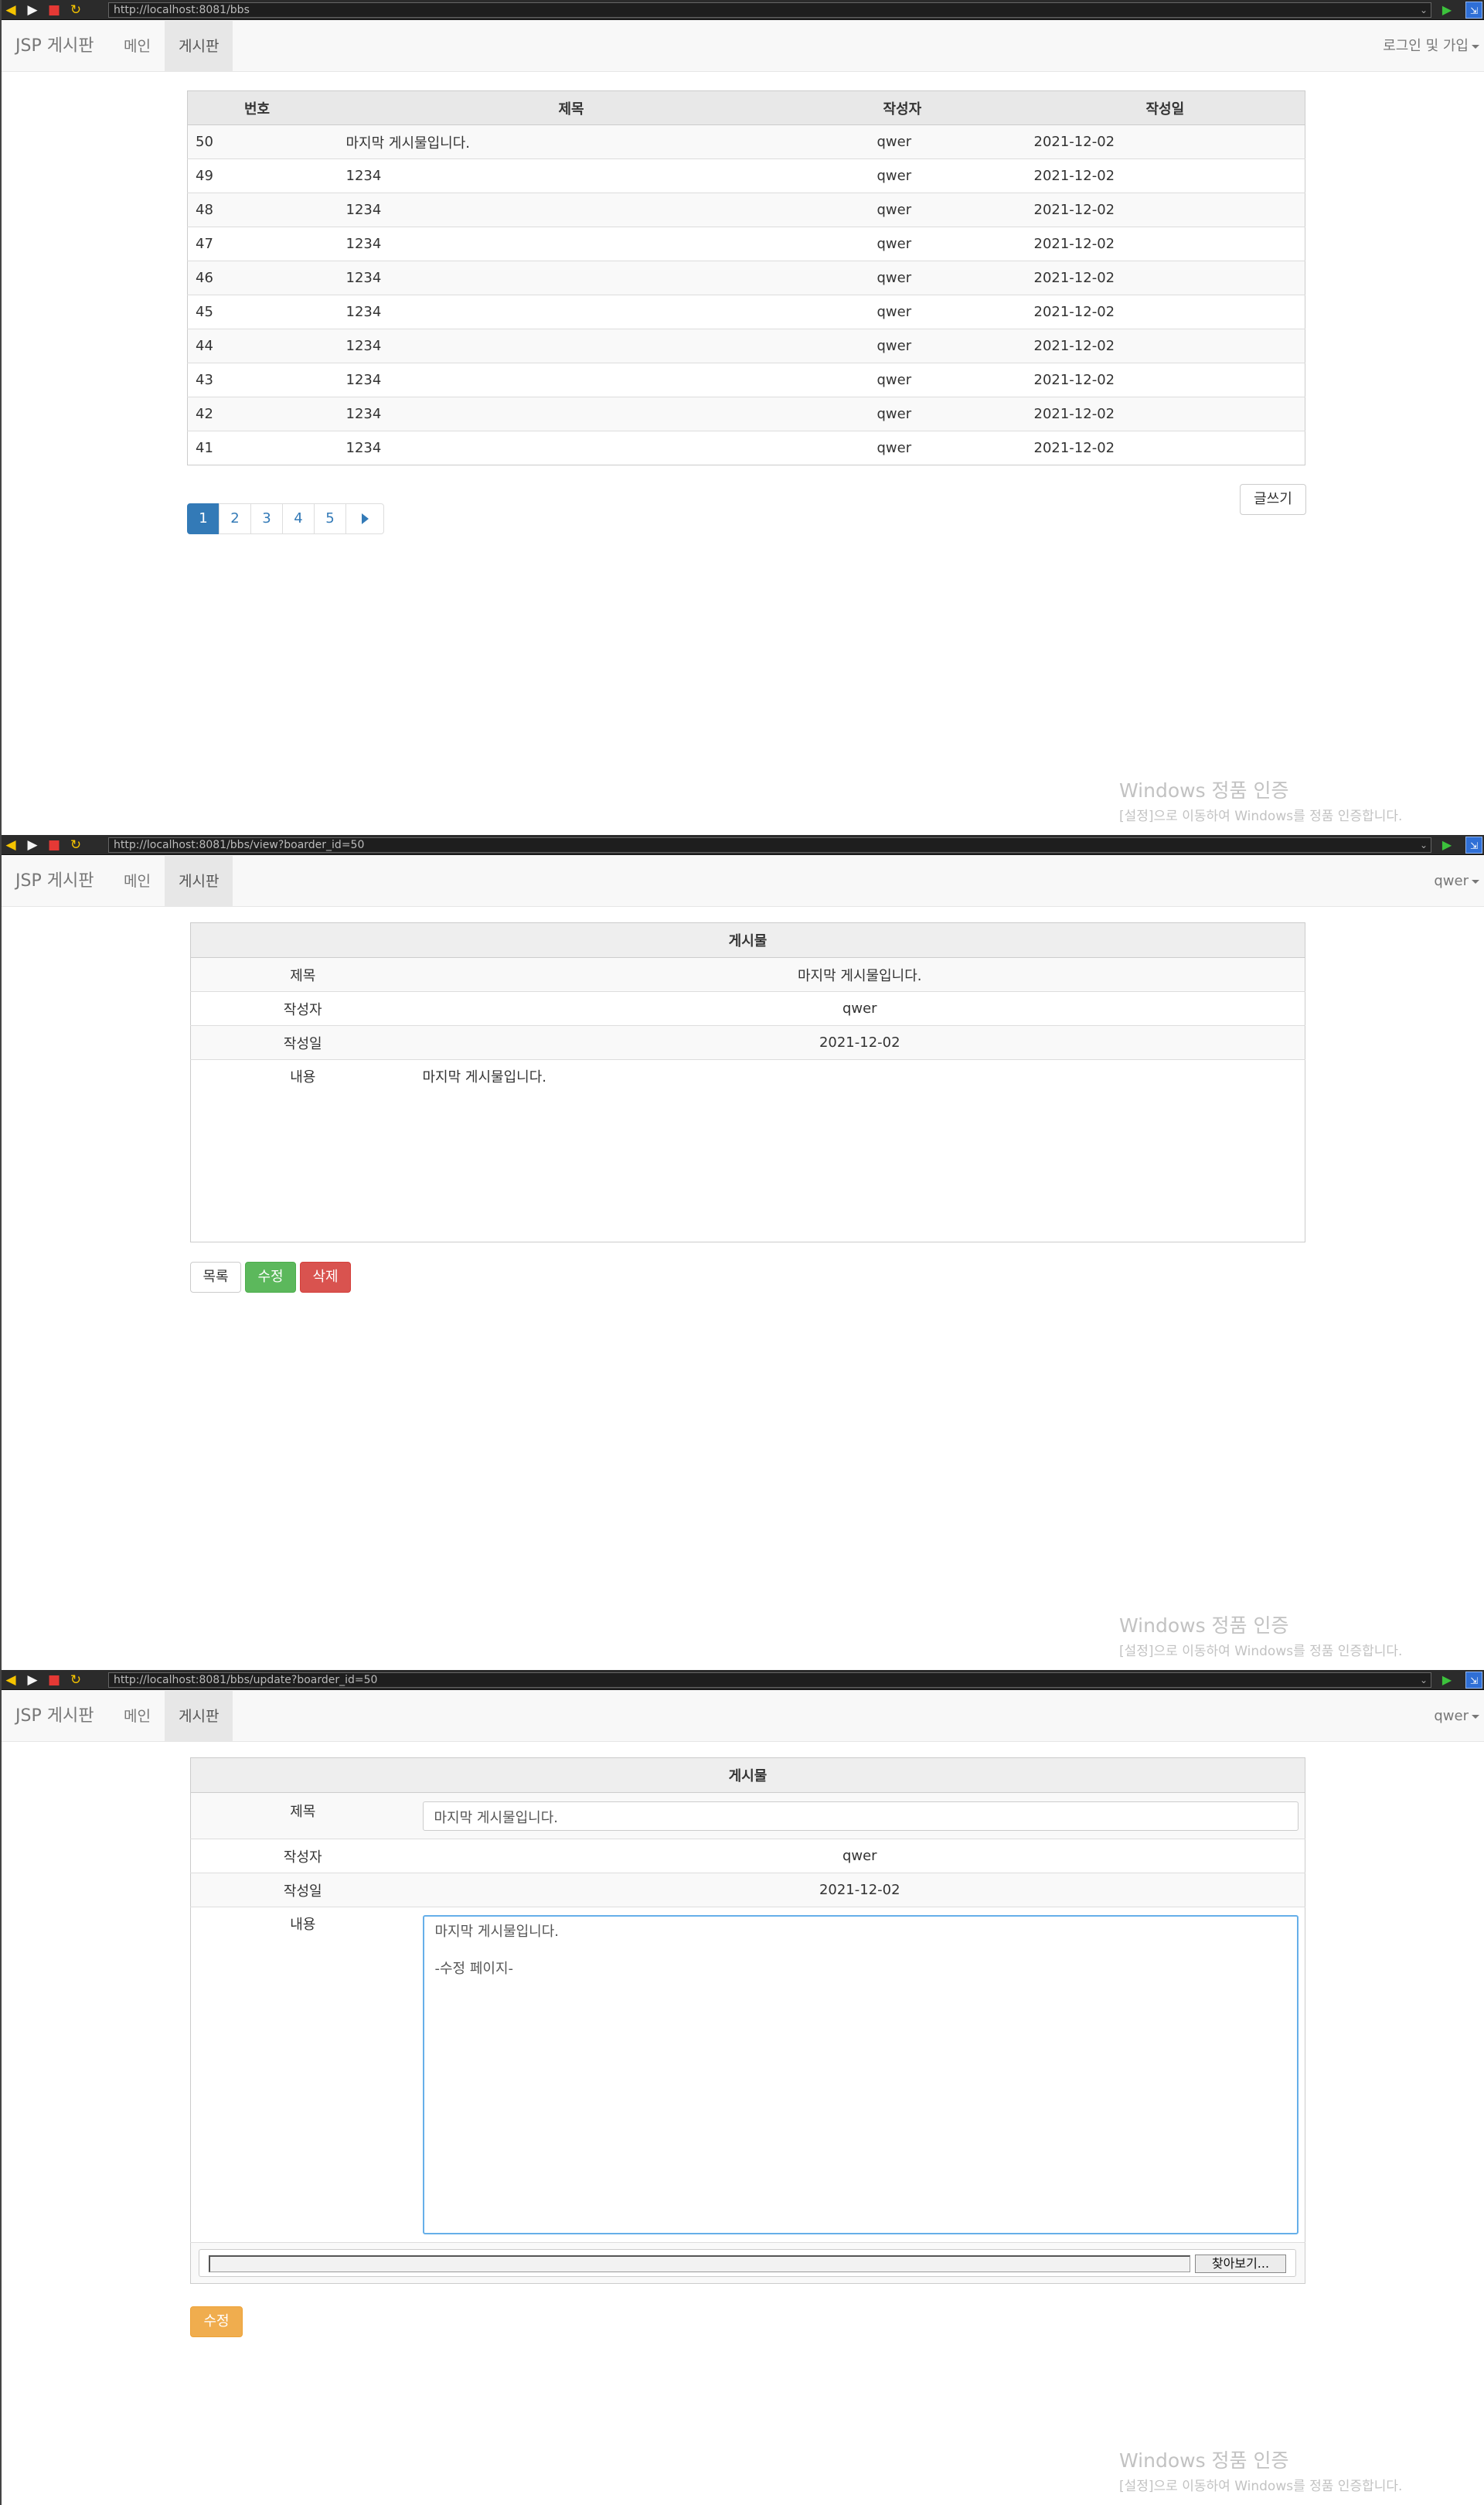  What do you see at coordinates (364, 518) in the screenshot?
I see `next-page-button` at bounding box center [364, 518].